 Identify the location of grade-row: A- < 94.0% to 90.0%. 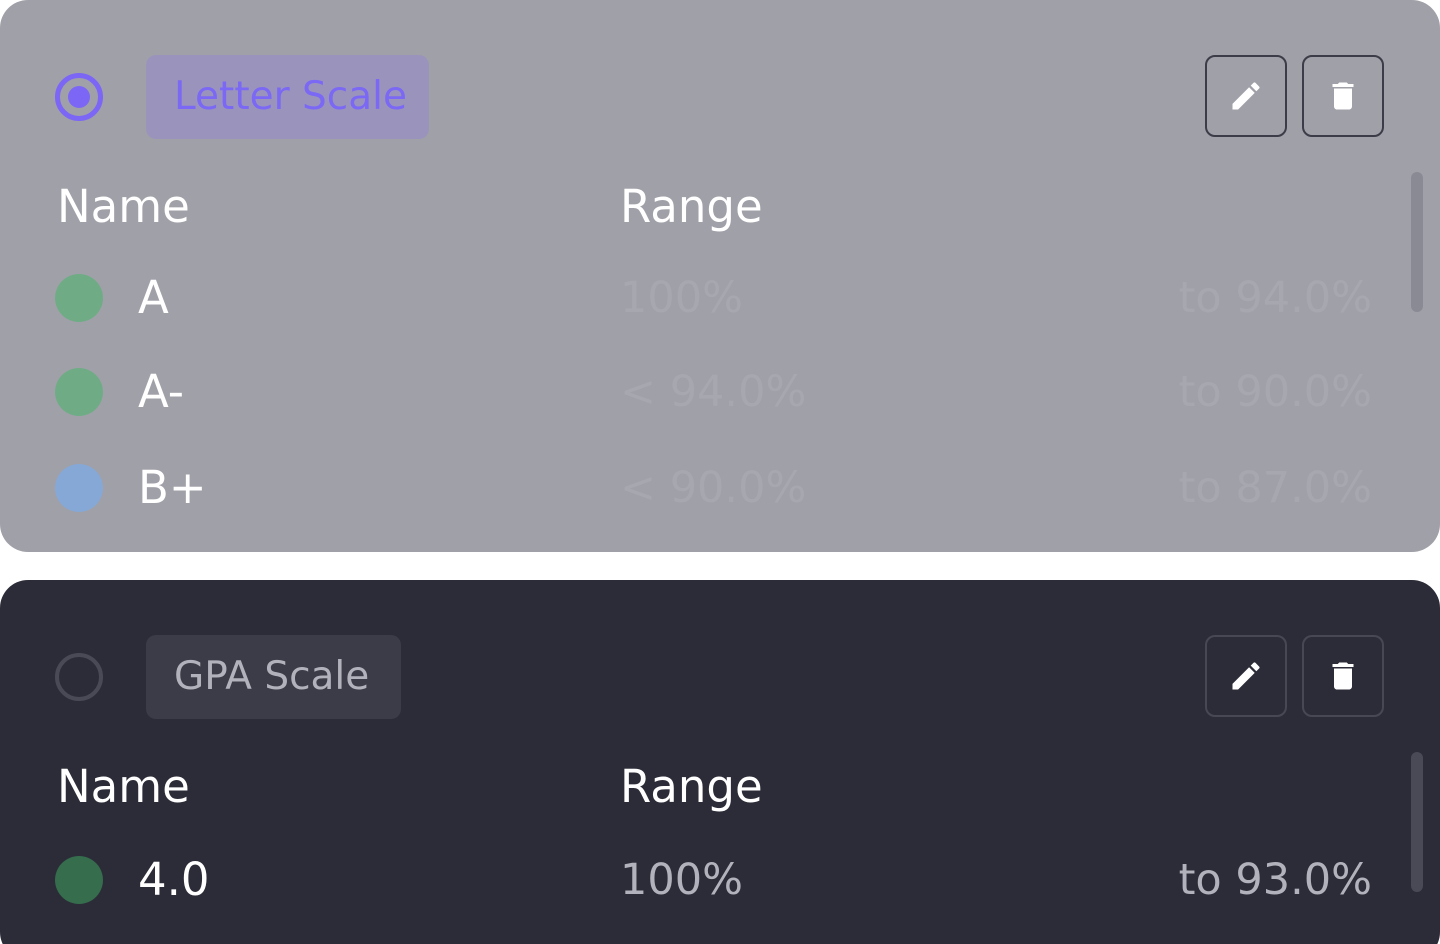
(700, 392).